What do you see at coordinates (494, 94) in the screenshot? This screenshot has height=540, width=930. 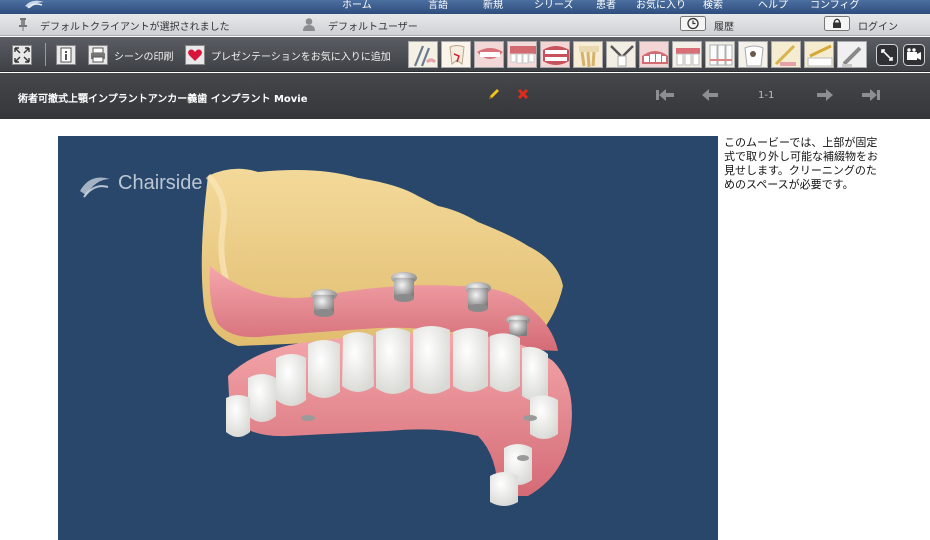 I see `edit-pencil-icon` at bounding box center [494, 94].